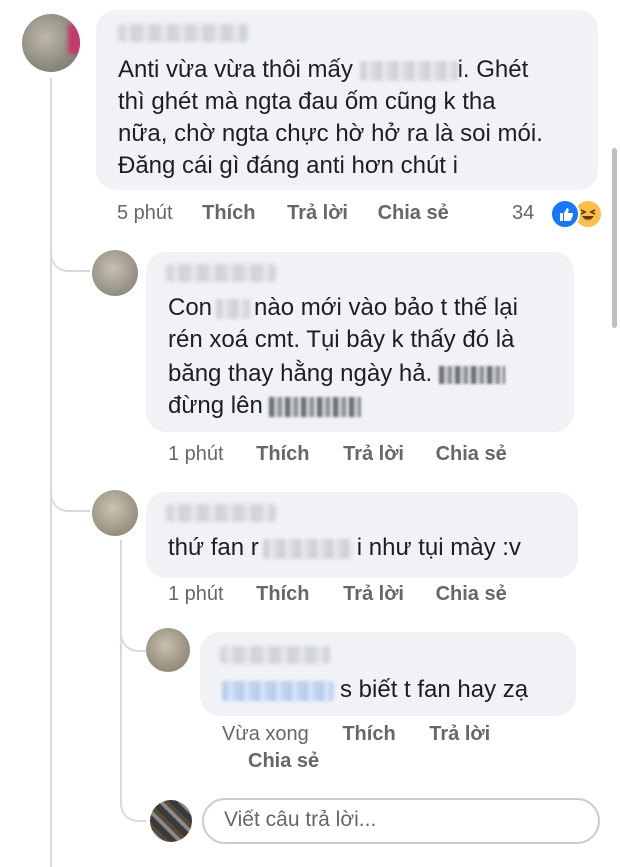 The height and width of the screenshot is (867, 620). What do you see at coordinates (283, 213) in the screenshot?
I see `comment-actions: 5 phút Thích Trả lời Chia sẻ` at bounding box center [283, 213].